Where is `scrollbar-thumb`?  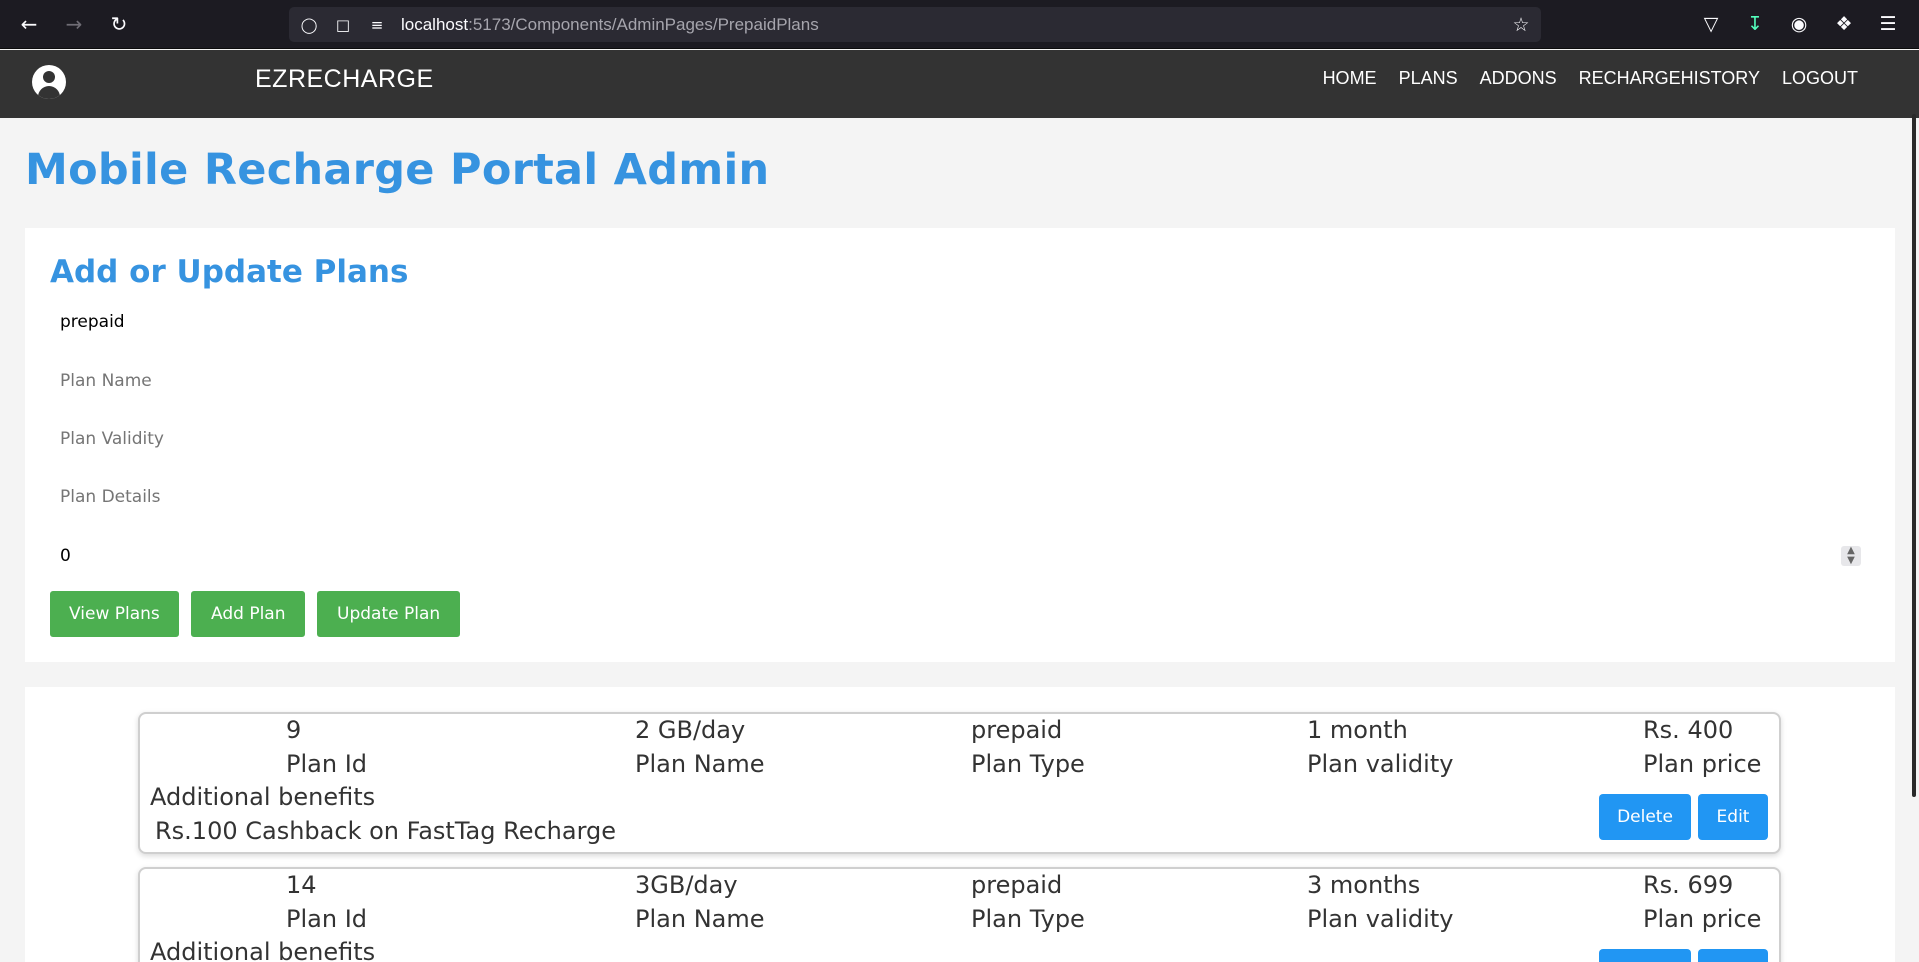 scrollbar-thumb is located at coordinates (1914, 455).